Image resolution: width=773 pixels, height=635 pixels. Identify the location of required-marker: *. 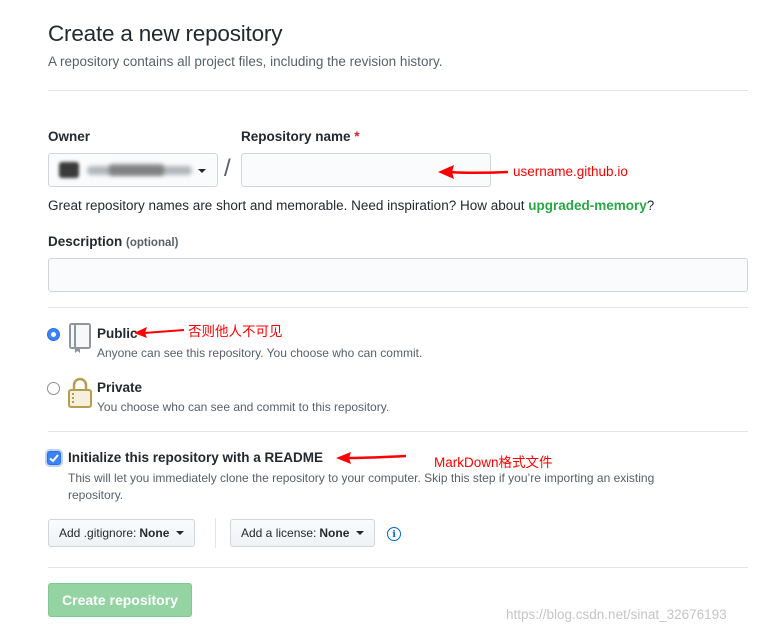
(357, 136).